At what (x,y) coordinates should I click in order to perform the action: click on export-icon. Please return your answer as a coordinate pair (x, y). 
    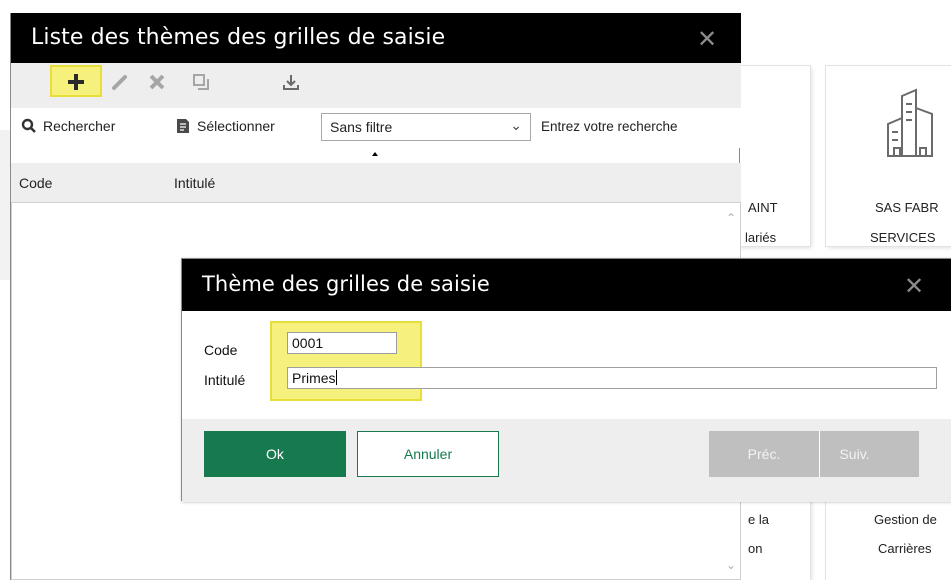
    Looking at the image, I should click on (291, 82).